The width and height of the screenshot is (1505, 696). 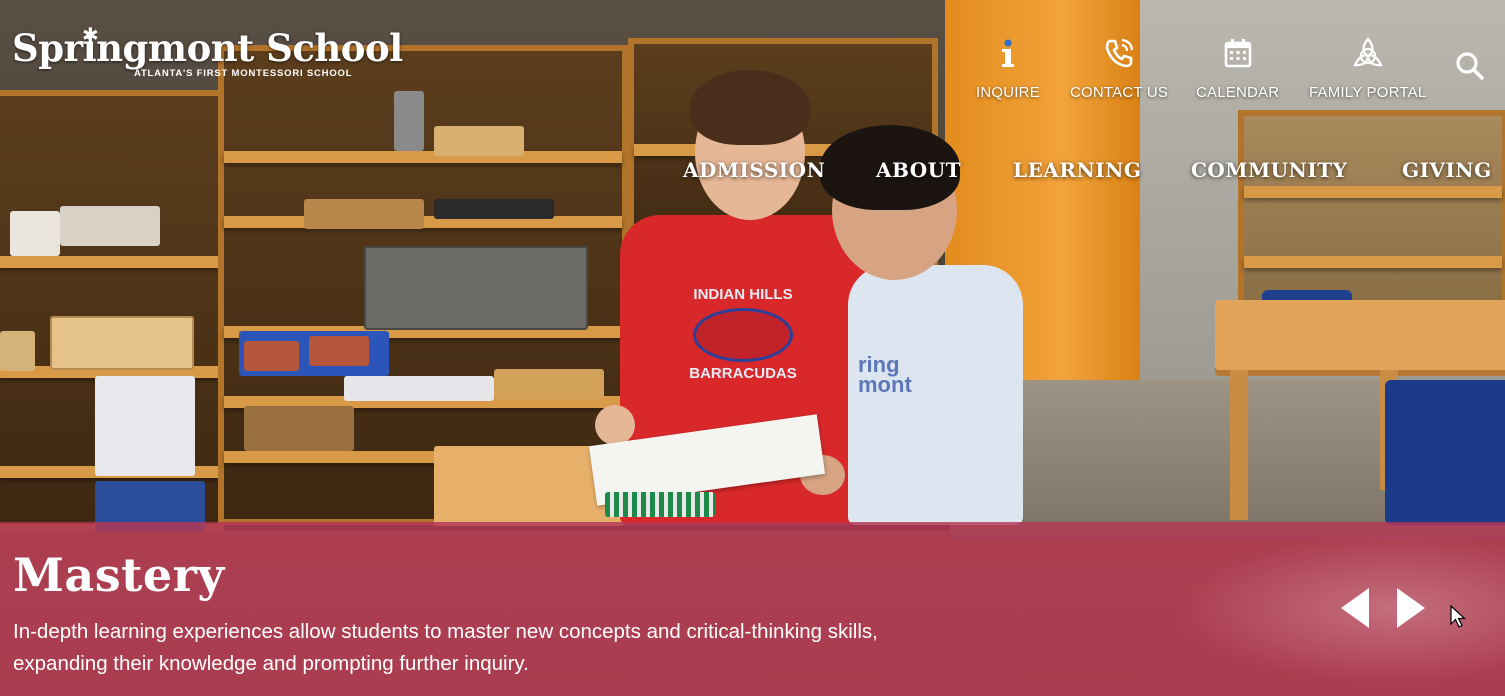 I want to click on utility-contact-us: CONTACT US, so click(x=1119, y=68).